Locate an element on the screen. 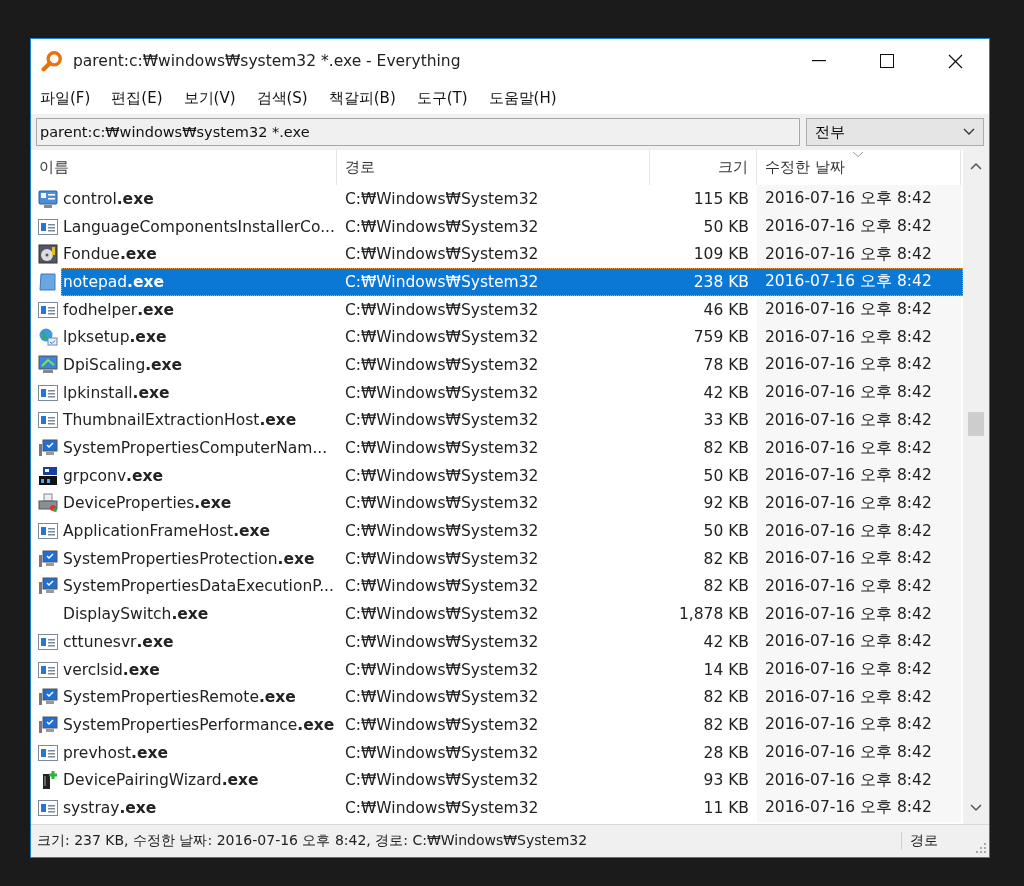  file-row: DpiScaling.exe C:₩Windows₩System32 78 KB 2016-07-16 오후 8:42 is located at coordinates (512, 365).